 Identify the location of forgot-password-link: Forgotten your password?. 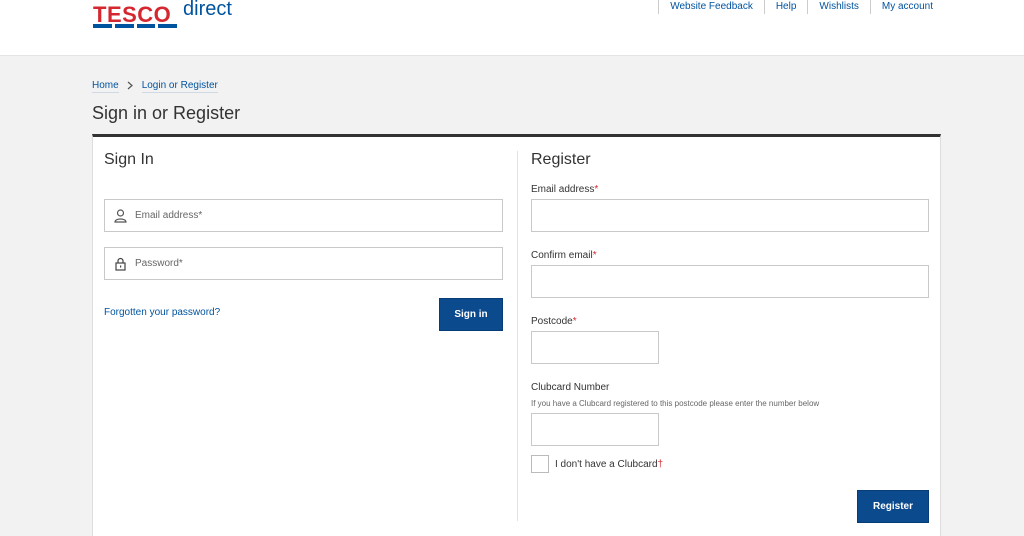
(162, 312).